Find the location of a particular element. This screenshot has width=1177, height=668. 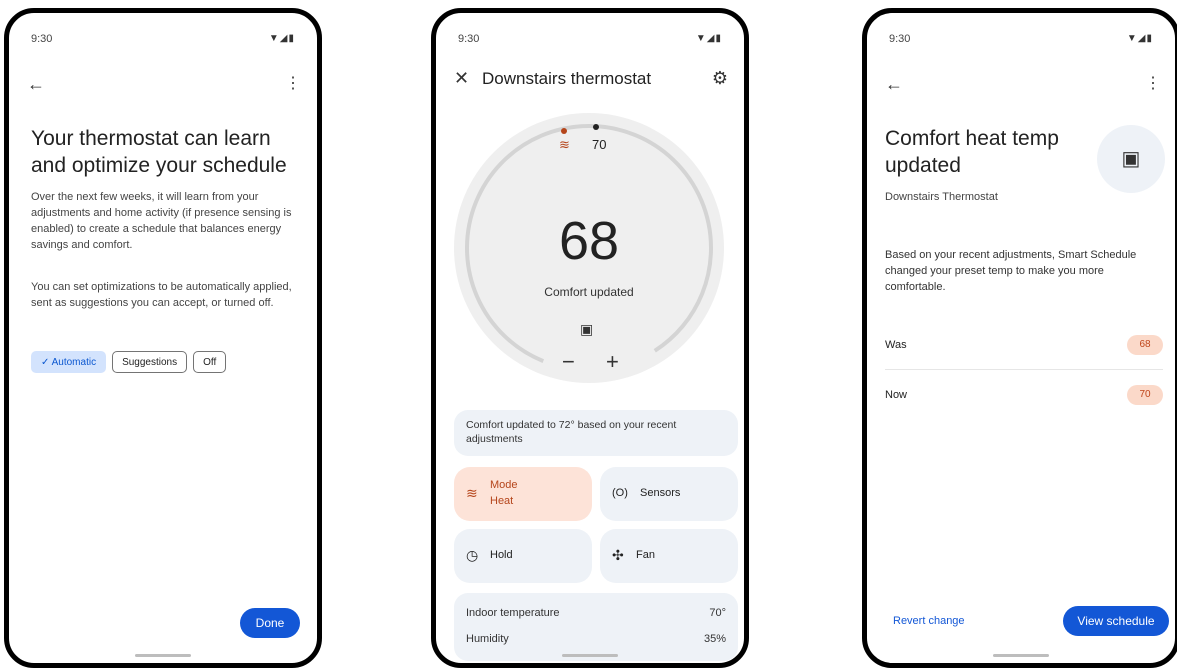

readings-card: Indoor temperature 70° Humidity 35% is located at coordinates (596, 627).